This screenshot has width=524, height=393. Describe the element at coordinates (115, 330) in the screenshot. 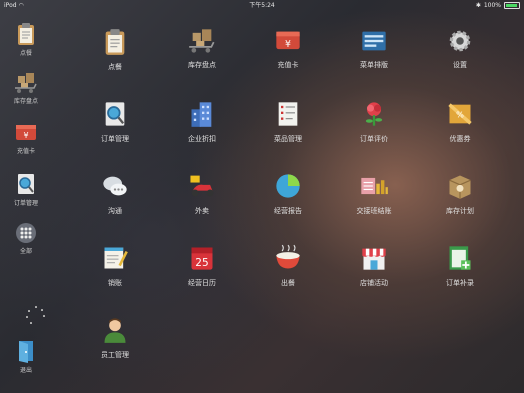

I see `staff-icon` at that location.